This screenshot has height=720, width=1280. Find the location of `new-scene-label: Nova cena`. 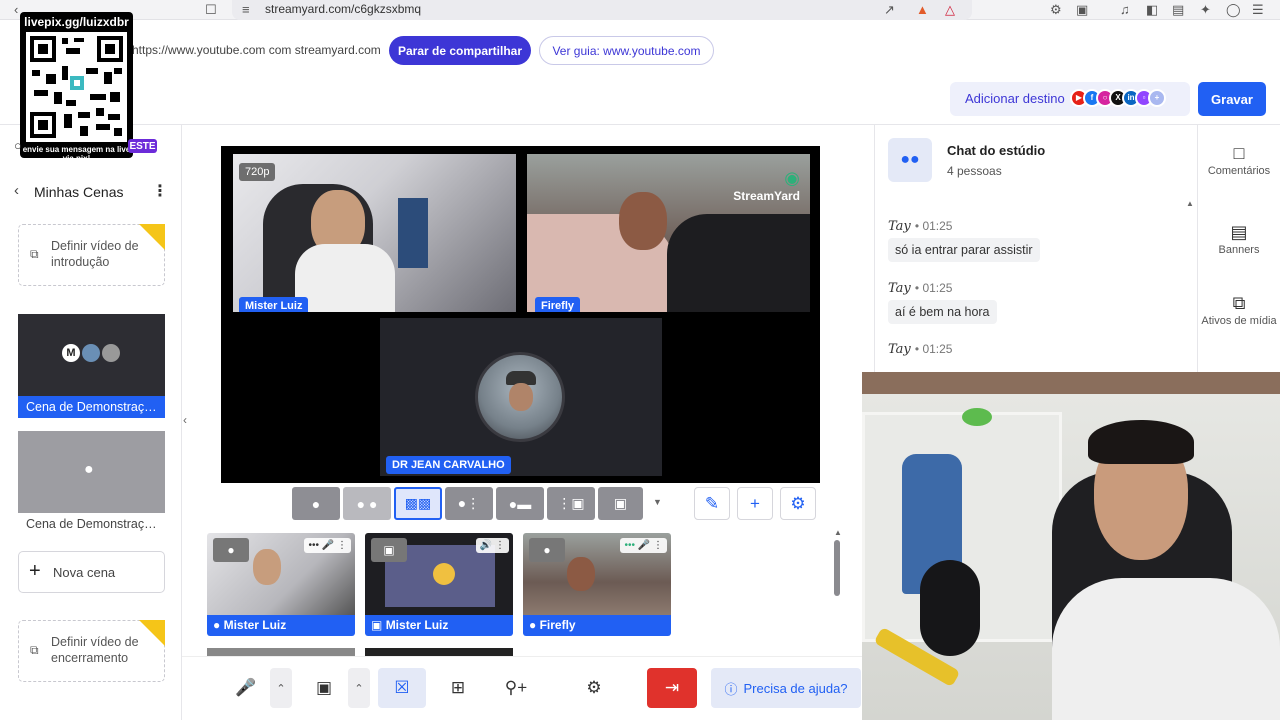

new-scene-label: Nova cena is located at coordinates (84, 572).